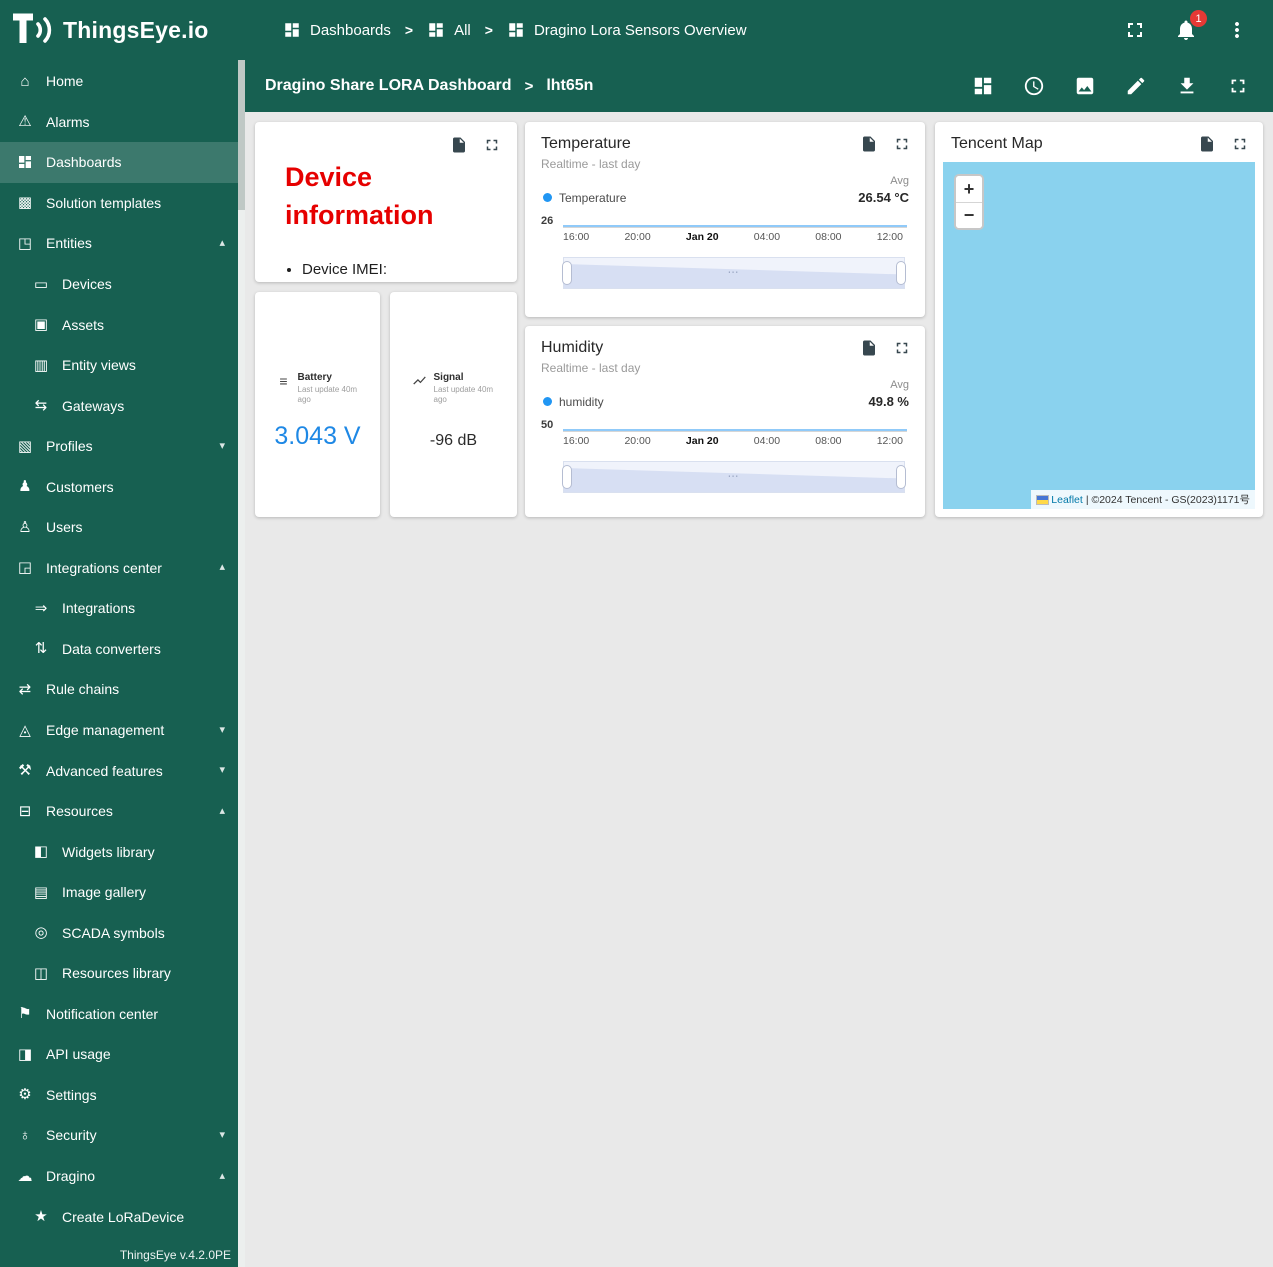 The image size is (1273, 1267). What do you see at coordinates (241, 135) in the screenshot?
I see `scrollbar-thumb` at bounding box center [241, 135].